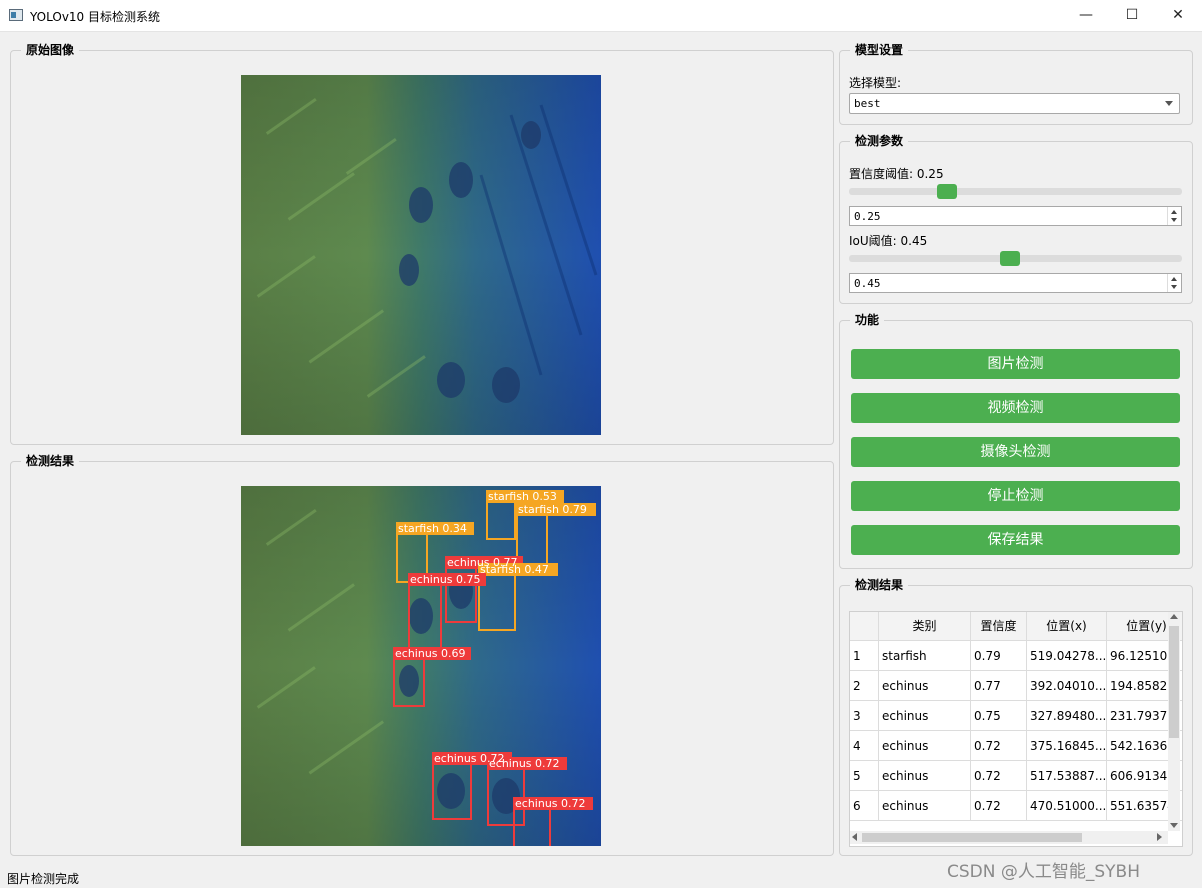 This screenshot has width=1202, height=888. Describe the element at coordinates (1015, 283) in the screenshot. I see `iou-spinbox: 0.45` at that location.